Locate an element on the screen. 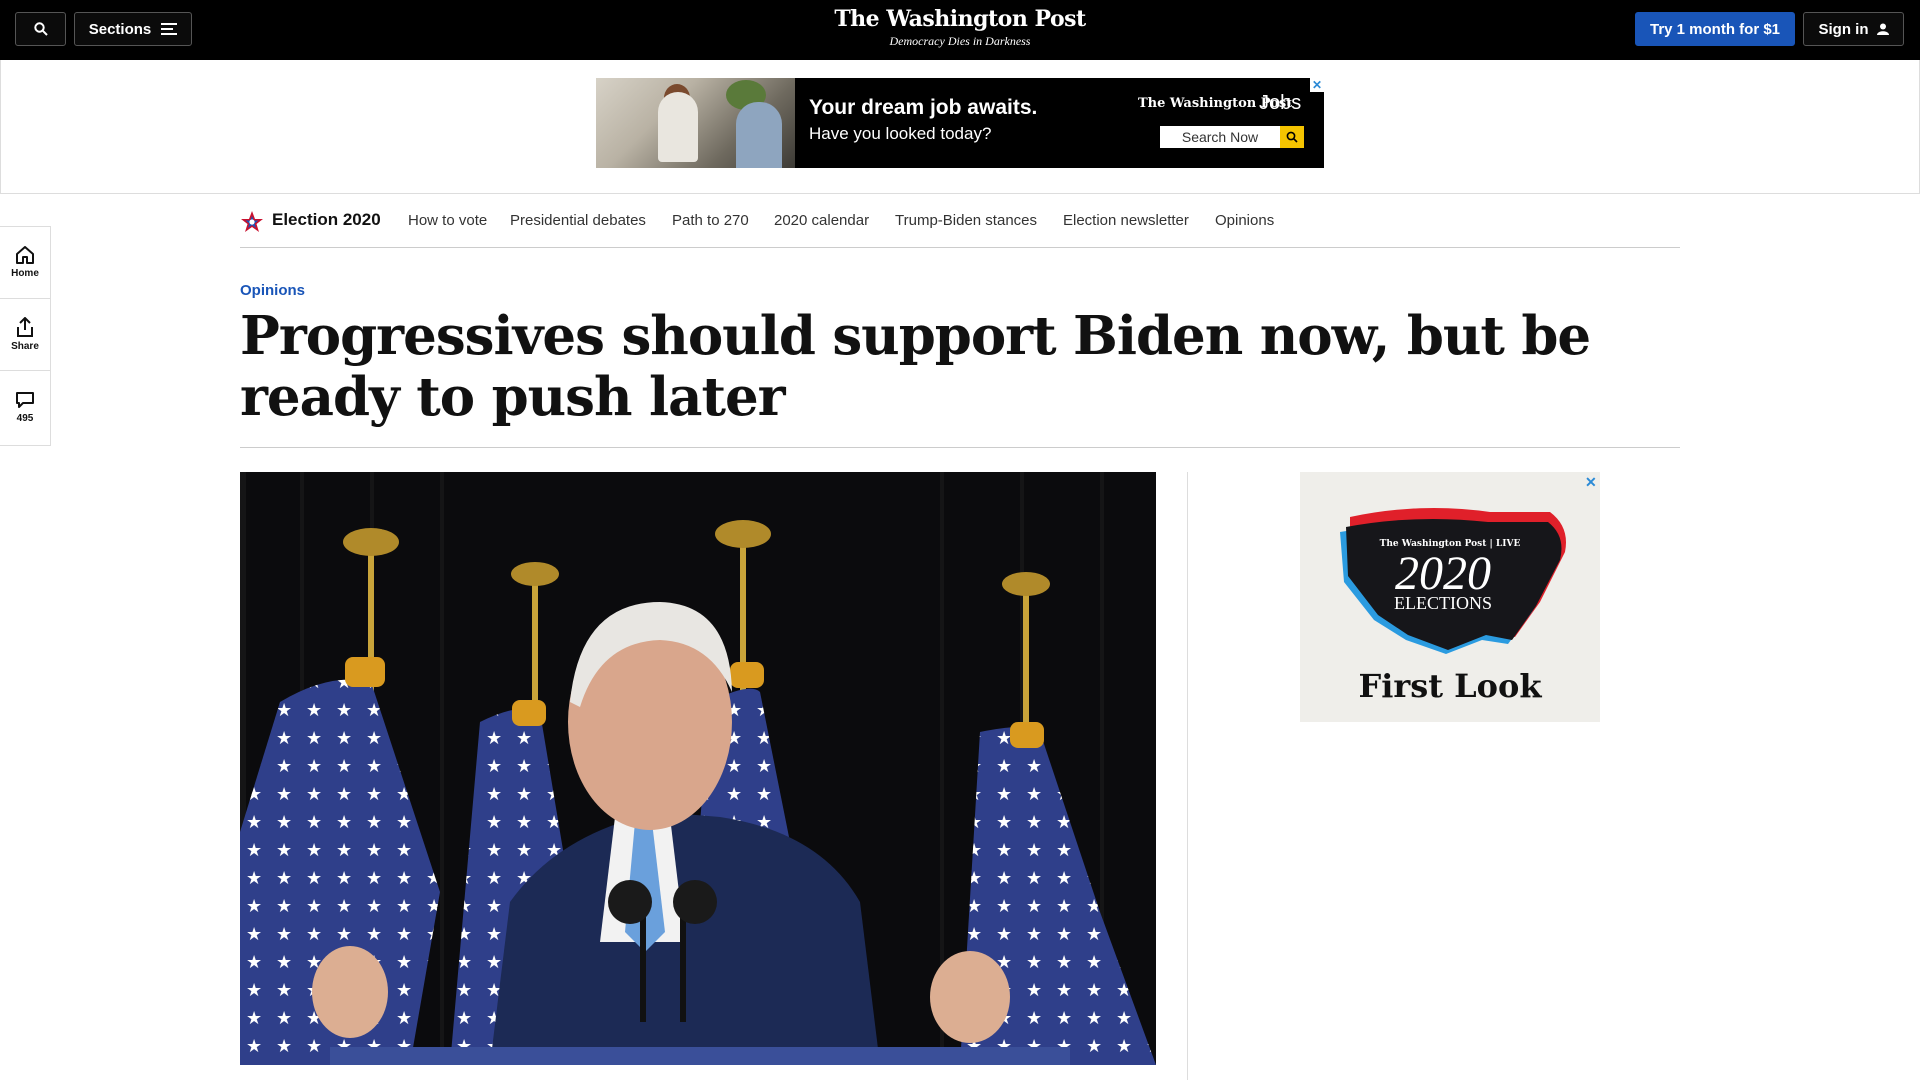  share-icon is located at coordinates (25, 327).